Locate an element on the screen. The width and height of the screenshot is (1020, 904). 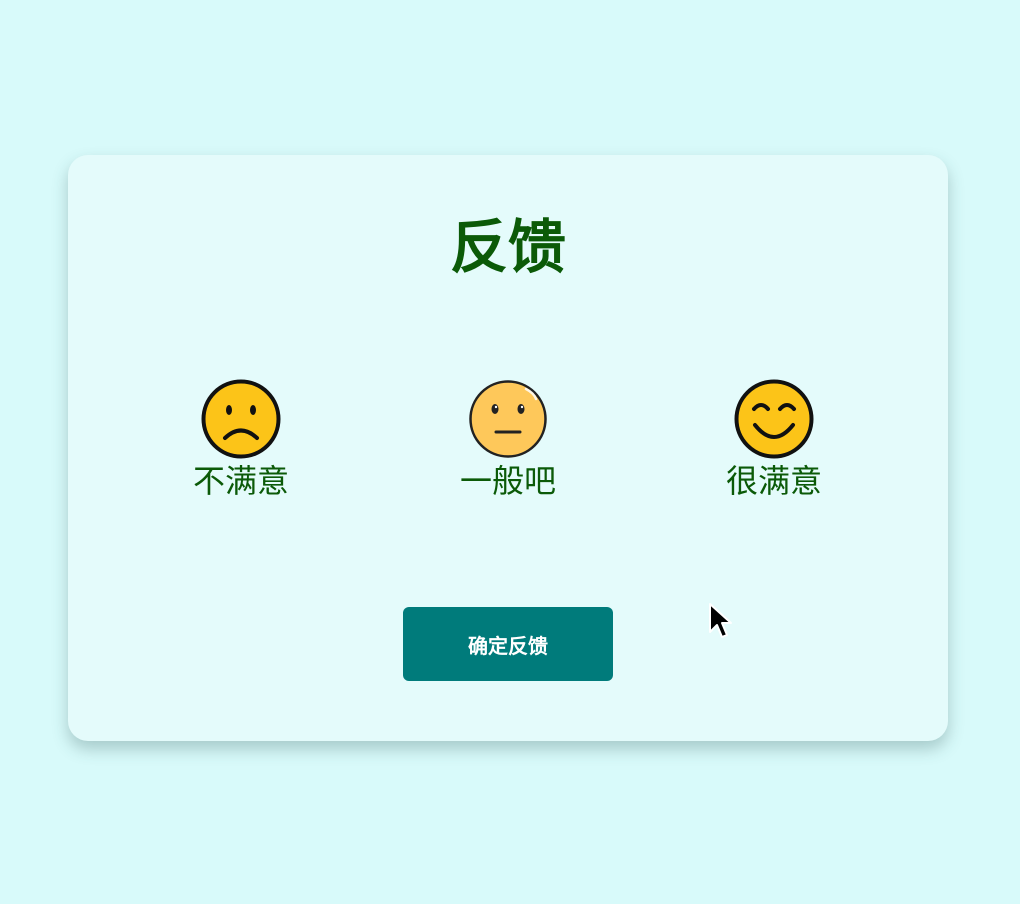
page-title: 反馈 is located at coordinates (507, 247).